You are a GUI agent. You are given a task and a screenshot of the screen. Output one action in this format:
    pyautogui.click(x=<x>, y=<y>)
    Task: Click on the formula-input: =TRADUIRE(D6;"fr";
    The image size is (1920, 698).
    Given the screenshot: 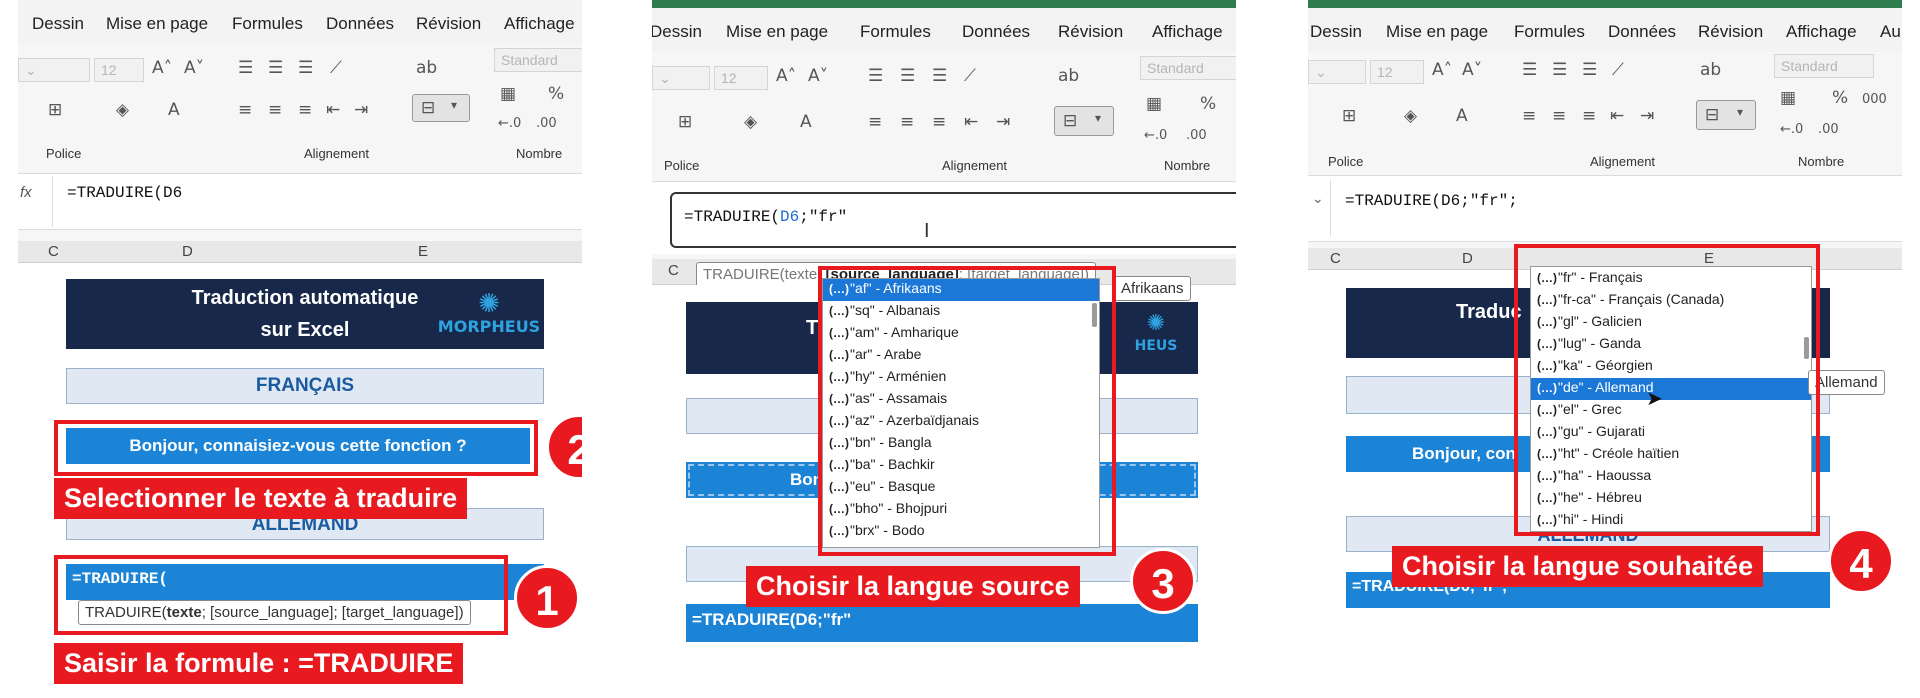 What is the action you would take?
    pyautogui.click(x=1616, y=208)
    